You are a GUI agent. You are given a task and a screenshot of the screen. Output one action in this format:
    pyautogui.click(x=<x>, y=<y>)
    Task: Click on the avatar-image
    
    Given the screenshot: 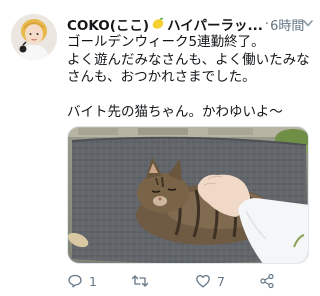 What is the action you would take?
    pyautogui.click(x=34, y=37)
    